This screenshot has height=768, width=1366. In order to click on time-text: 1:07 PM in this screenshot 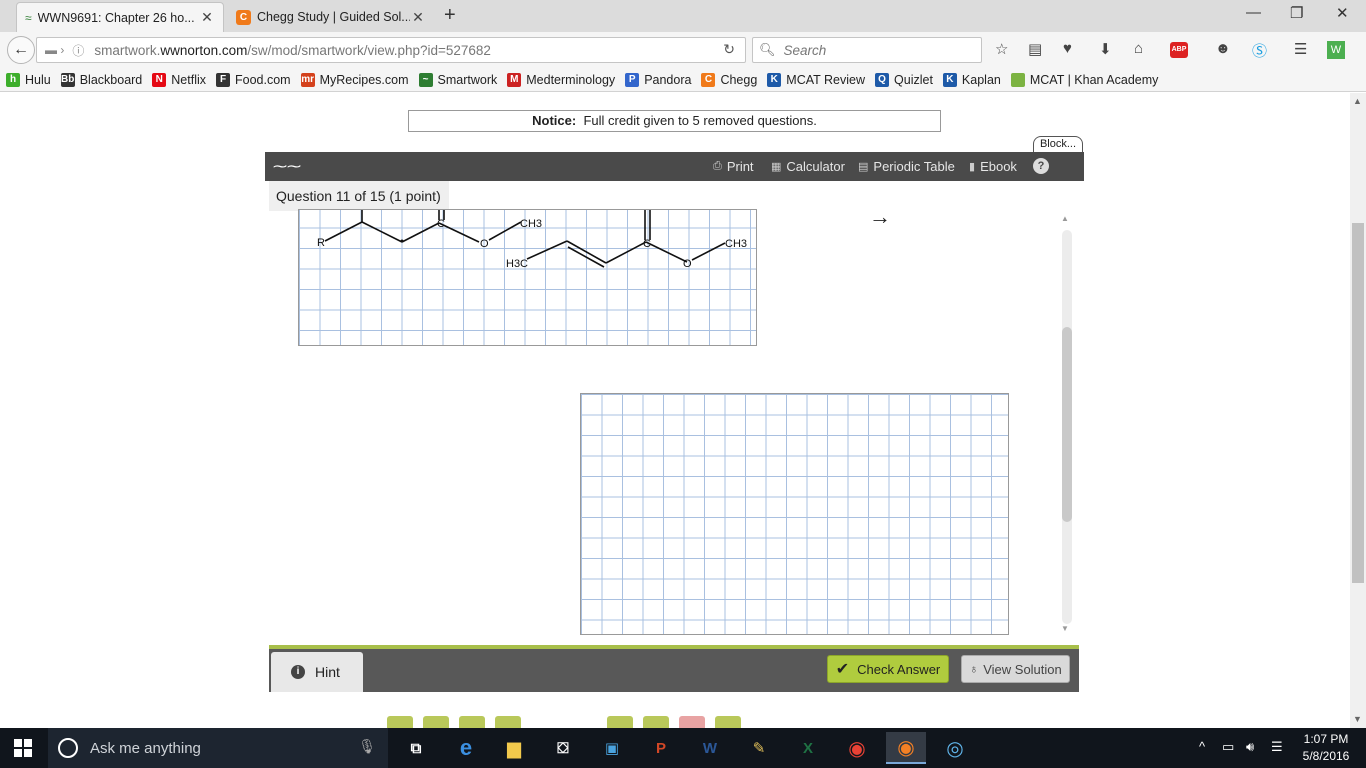, I will do `click(1326, 739)`.